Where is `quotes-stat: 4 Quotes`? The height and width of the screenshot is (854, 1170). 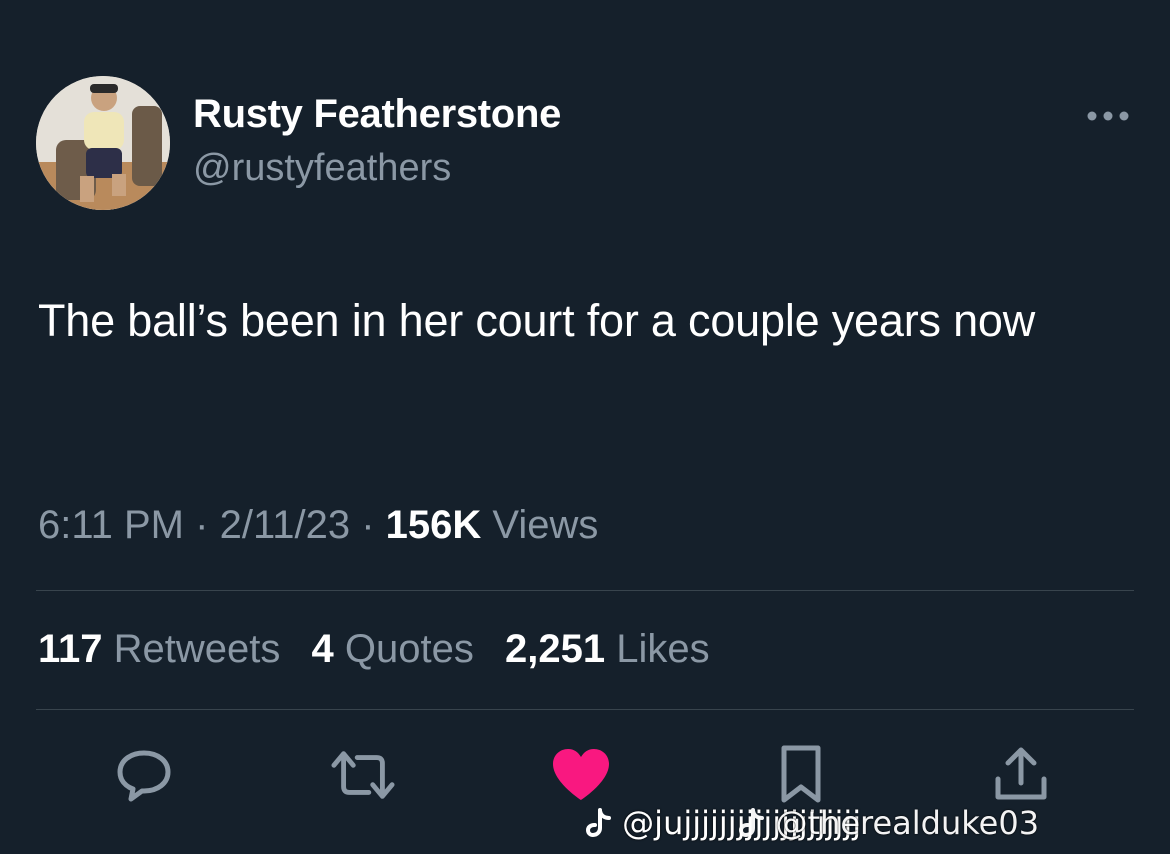 quotes-stat: 4 Quotes is located at coordinates (393, 649).